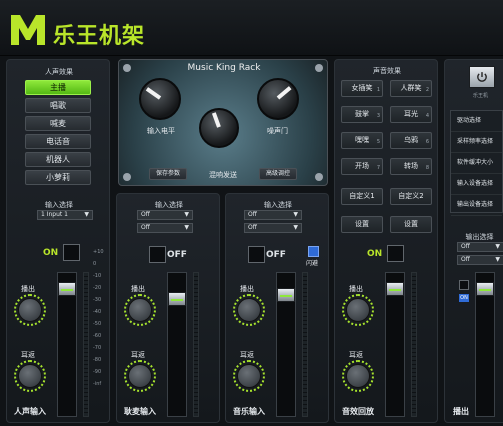 Image resolution: width=503 pixels, height=426 pixels. I want to click on custom-2-button: 自定义2, so click(411, 196).